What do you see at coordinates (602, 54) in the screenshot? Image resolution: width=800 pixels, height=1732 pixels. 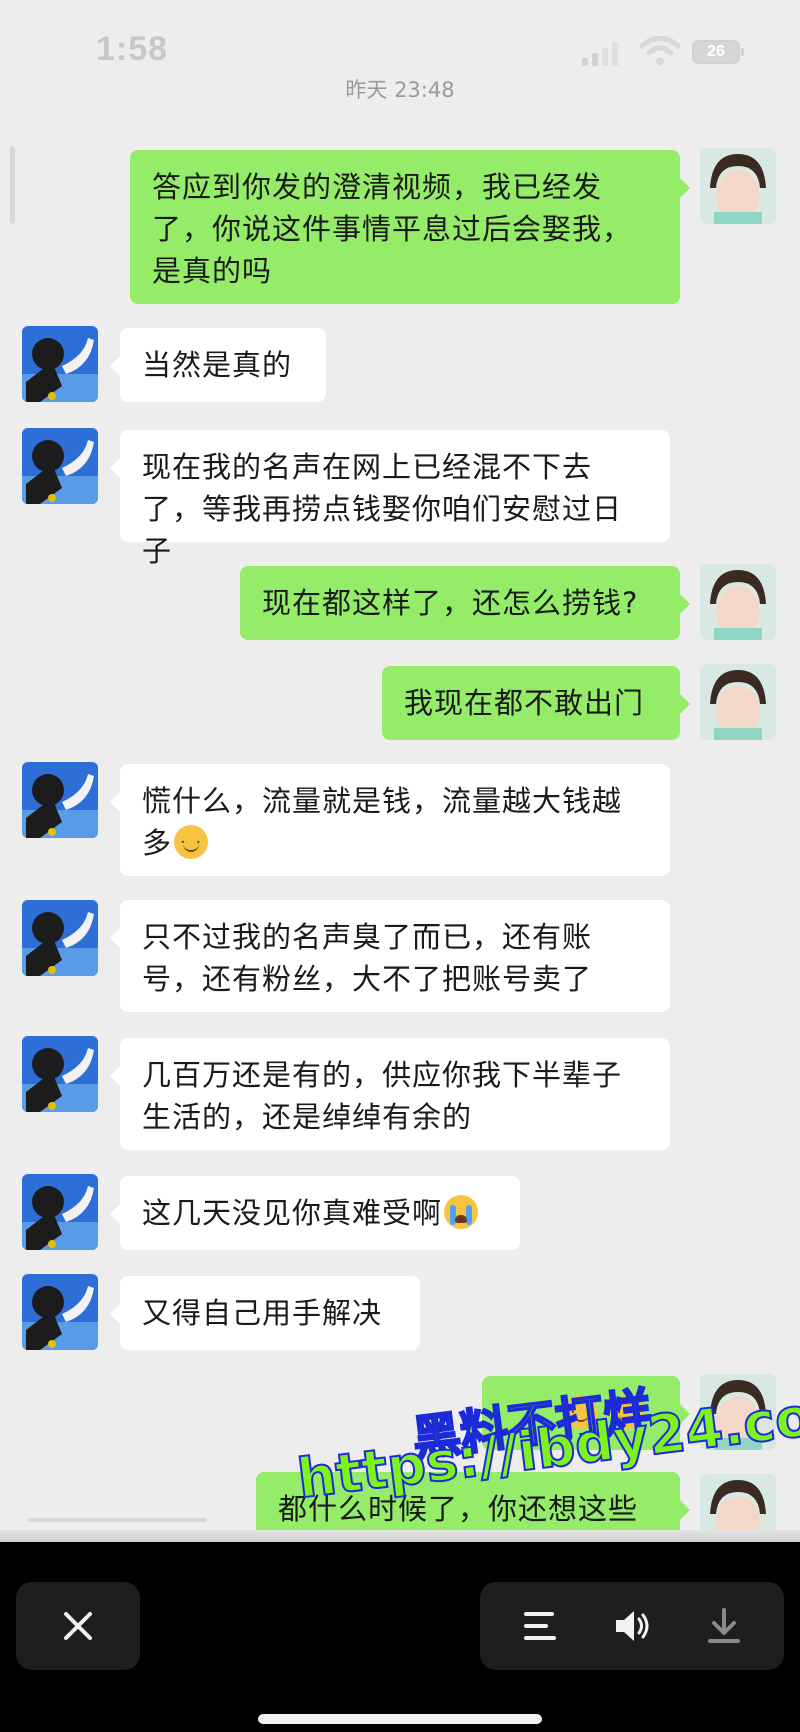 I see `signal-icon` at bounding box center [602, 54].